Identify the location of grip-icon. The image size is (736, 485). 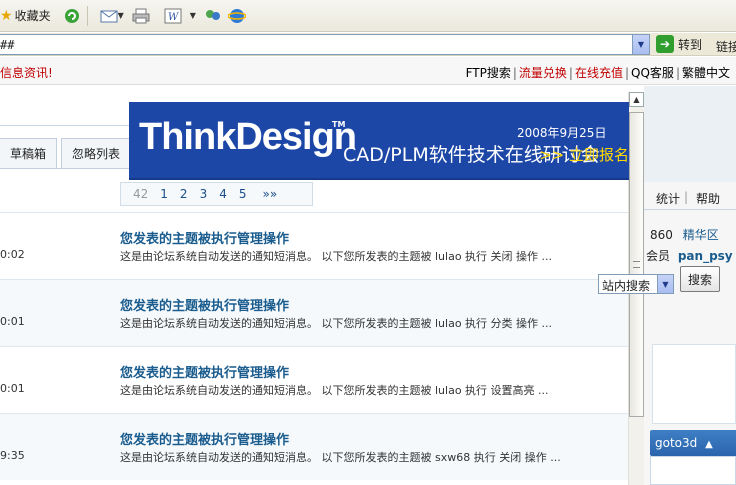
(636, 264).